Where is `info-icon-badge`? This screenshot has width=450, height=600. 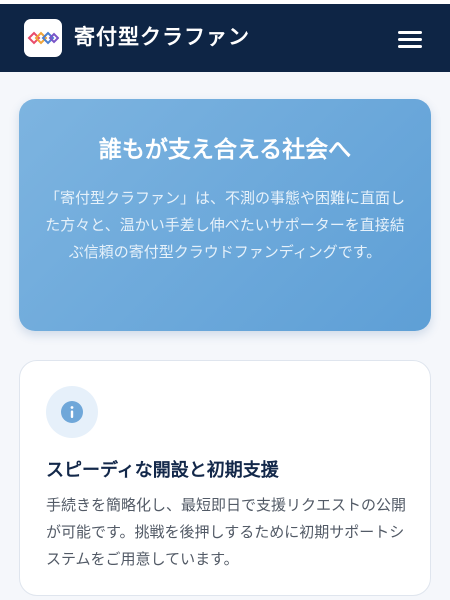 info-icon-badge is located at coordinates (72, 412).